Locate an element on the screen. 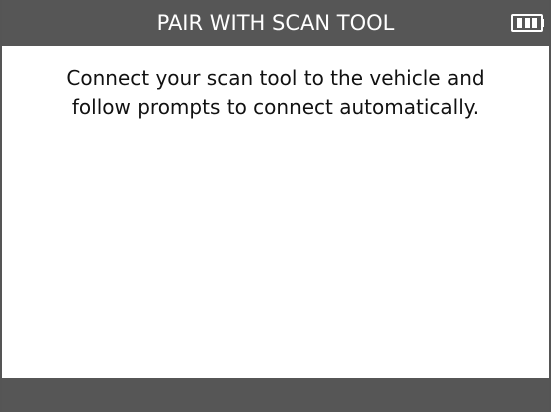 The width and height of the screenshot is (551, 412). instruction-line-2: follow prompts to connect automatically. is located at coordinates (275, 107).